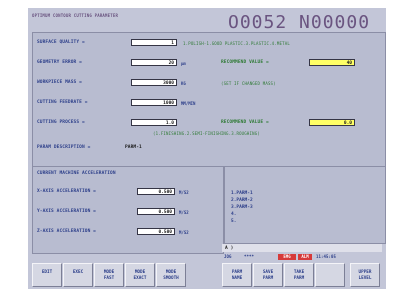  I want to click on softkey-exec: EXEC, so click(78, 275).